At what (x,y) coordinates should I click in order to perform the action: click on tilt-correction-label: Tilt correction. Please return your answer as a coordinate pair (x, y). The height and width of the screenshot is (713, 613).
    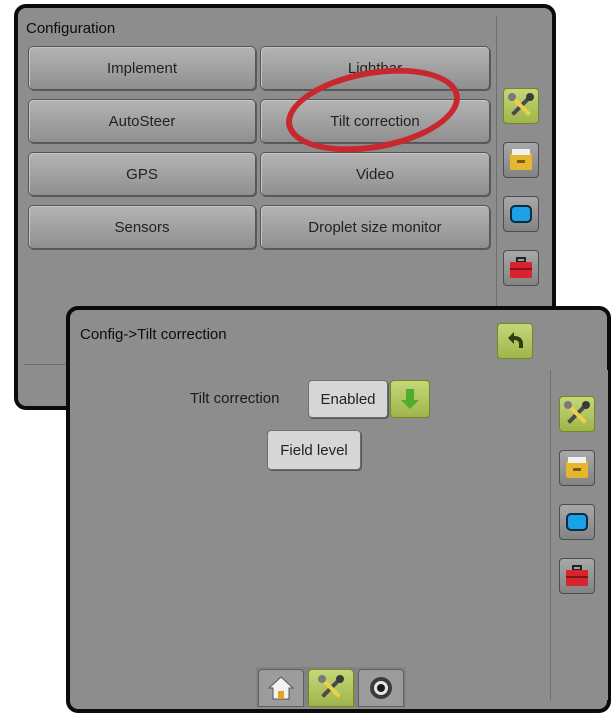
    Looking at the image, I should click on (235, 398).